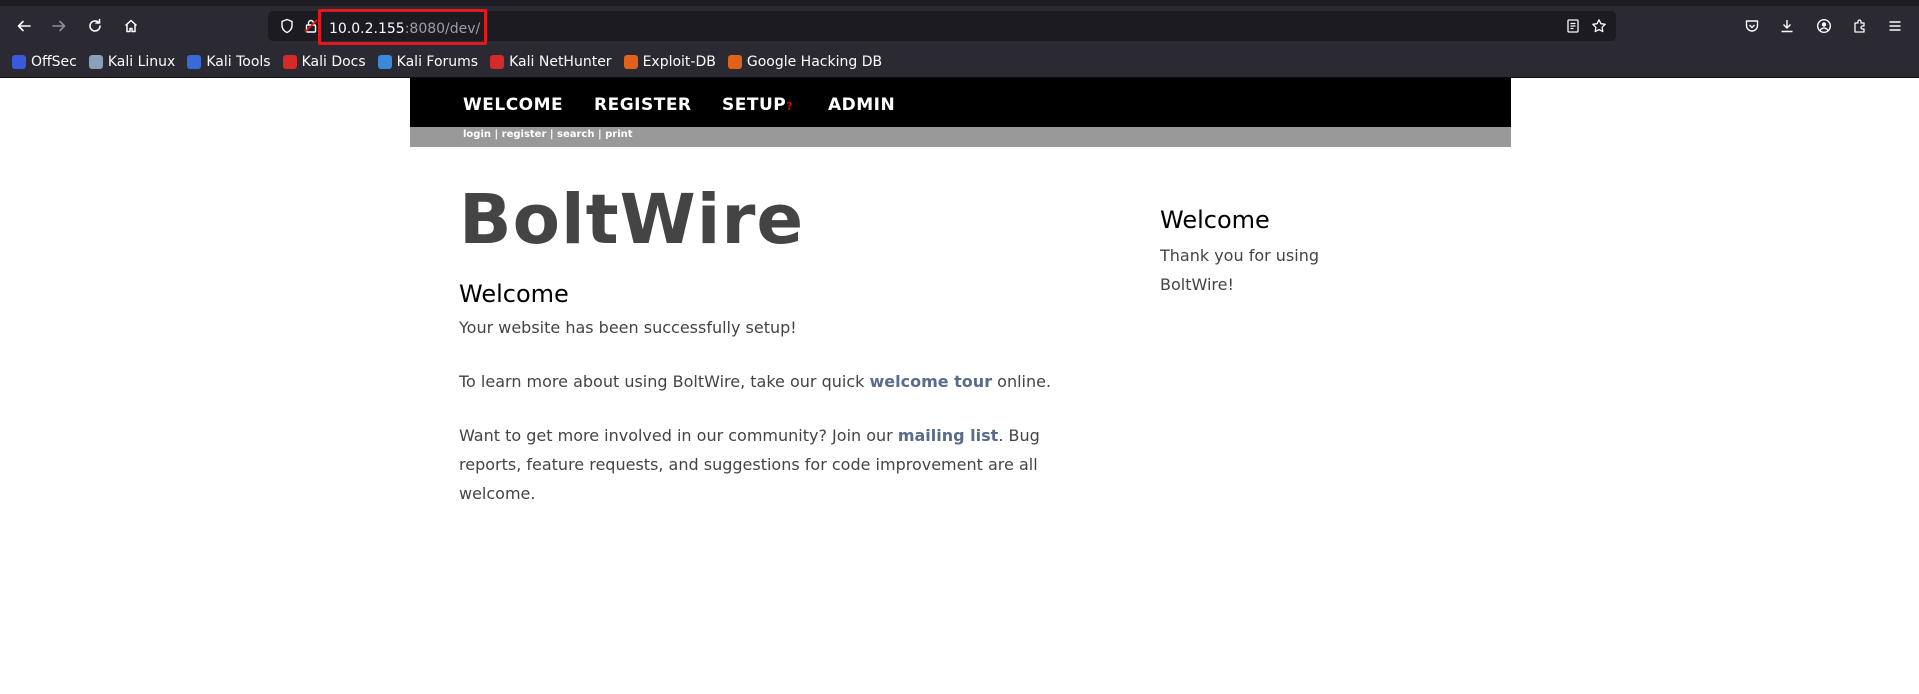 The width and height of the screenshot is (1919, 694). What do you see at coordinates (194, 61) in the screenshot?
I see `kali-tools-icon` at bounding box center [194, 61].